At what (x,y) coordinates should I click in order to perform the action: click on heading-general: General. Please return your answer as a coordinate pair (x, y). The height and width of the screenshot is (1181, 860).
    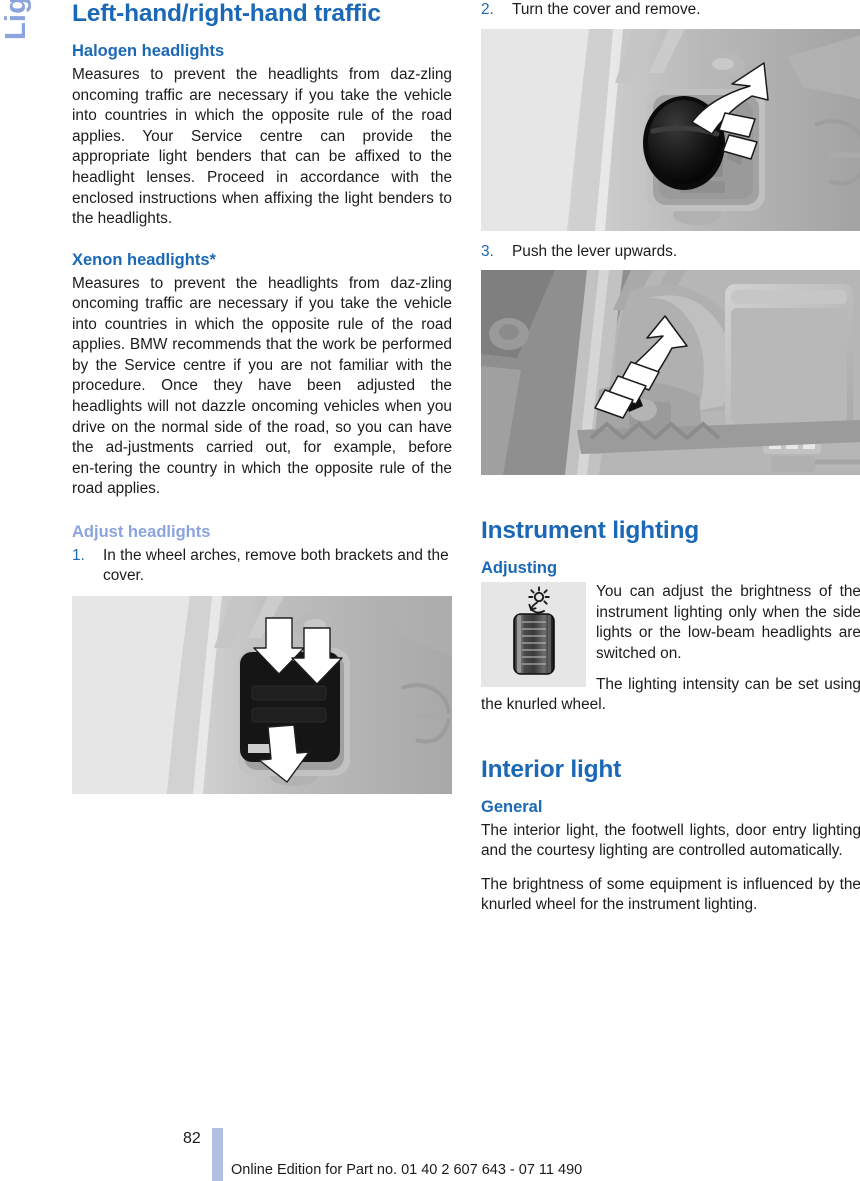
    Looking at the image, I should click on (512, 806).